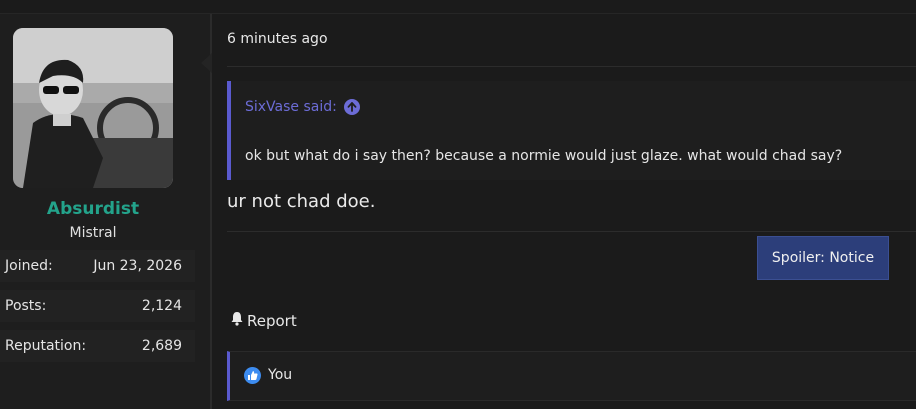  What do you see at coordinates (161, 346) in the screenshot?
I see `stat-value: 2,689` at bounding box center [161, 346].